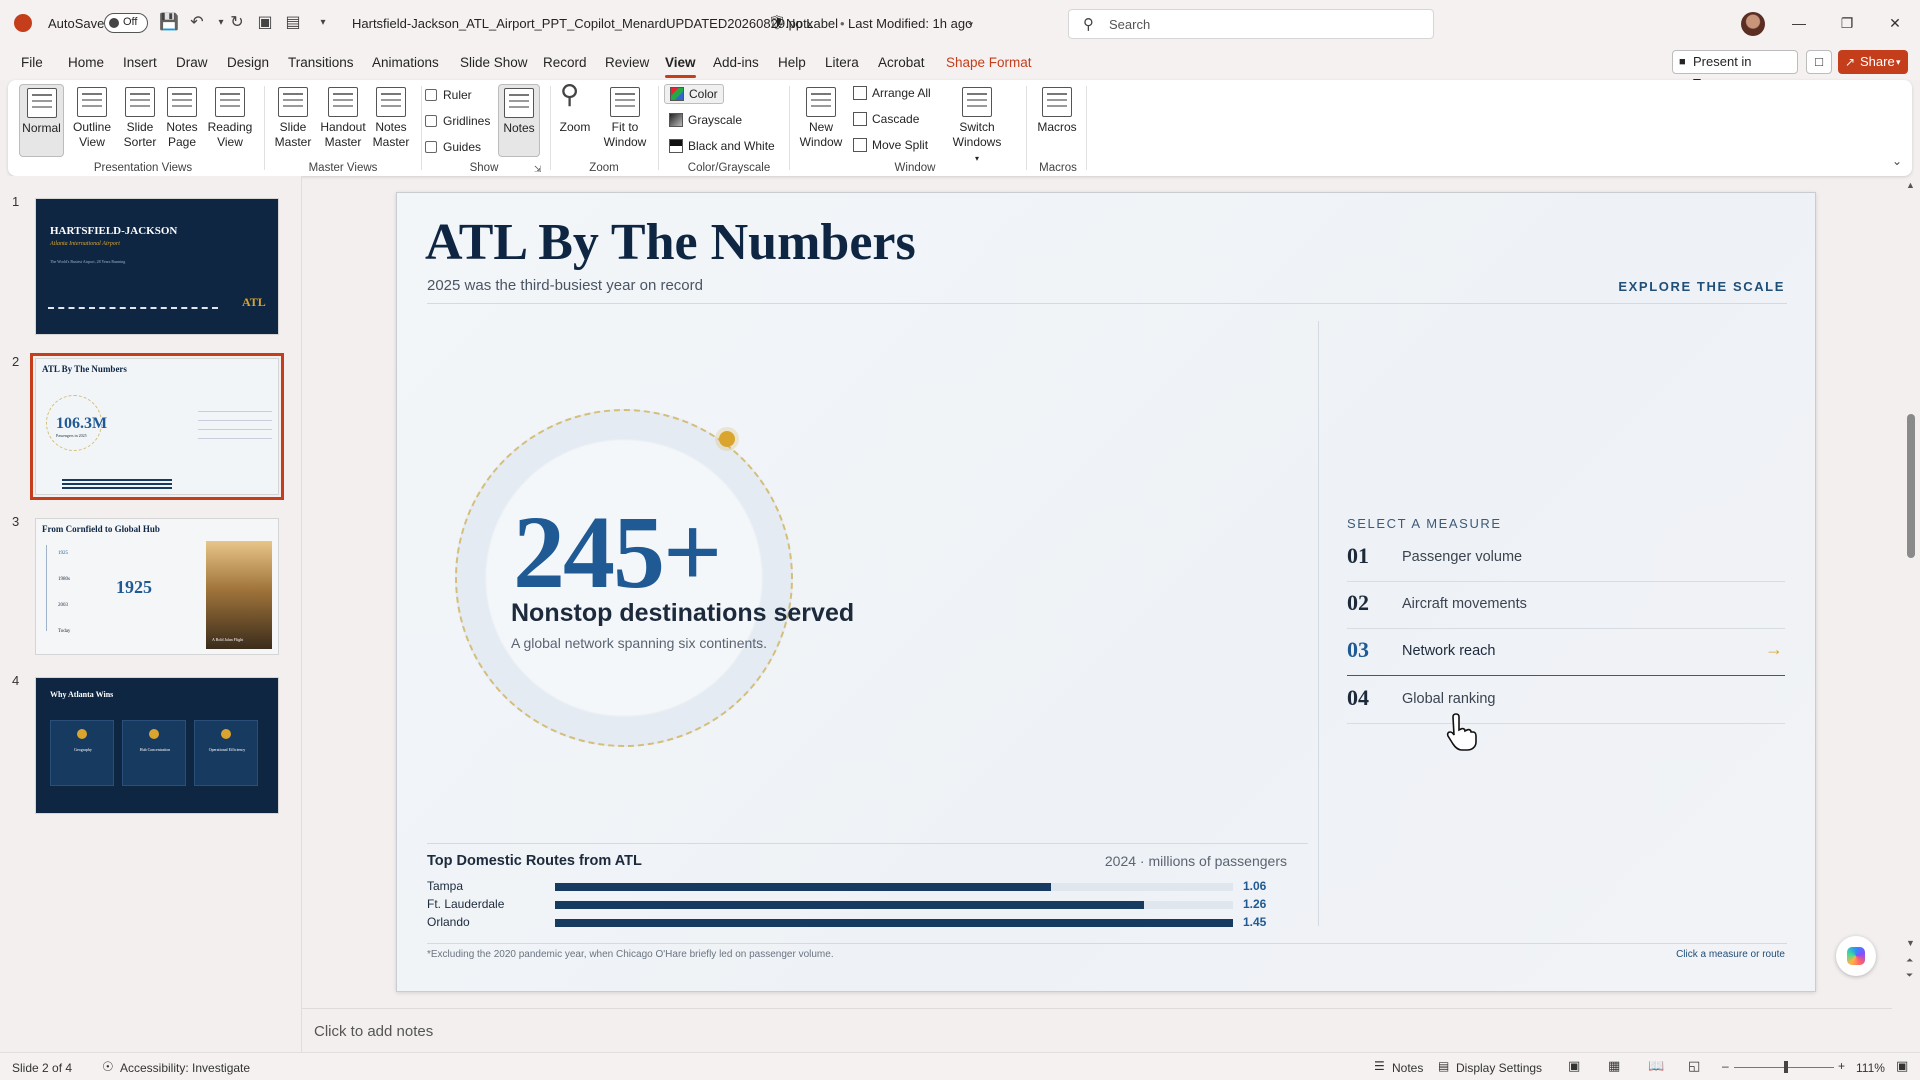 Image resolution: width=1920 pixels, height=1080 pixels. What do you see at coordinates (886, 119) in the screenshot?
I see `cascade-button: Cascade` at bounding box center [886, 119].